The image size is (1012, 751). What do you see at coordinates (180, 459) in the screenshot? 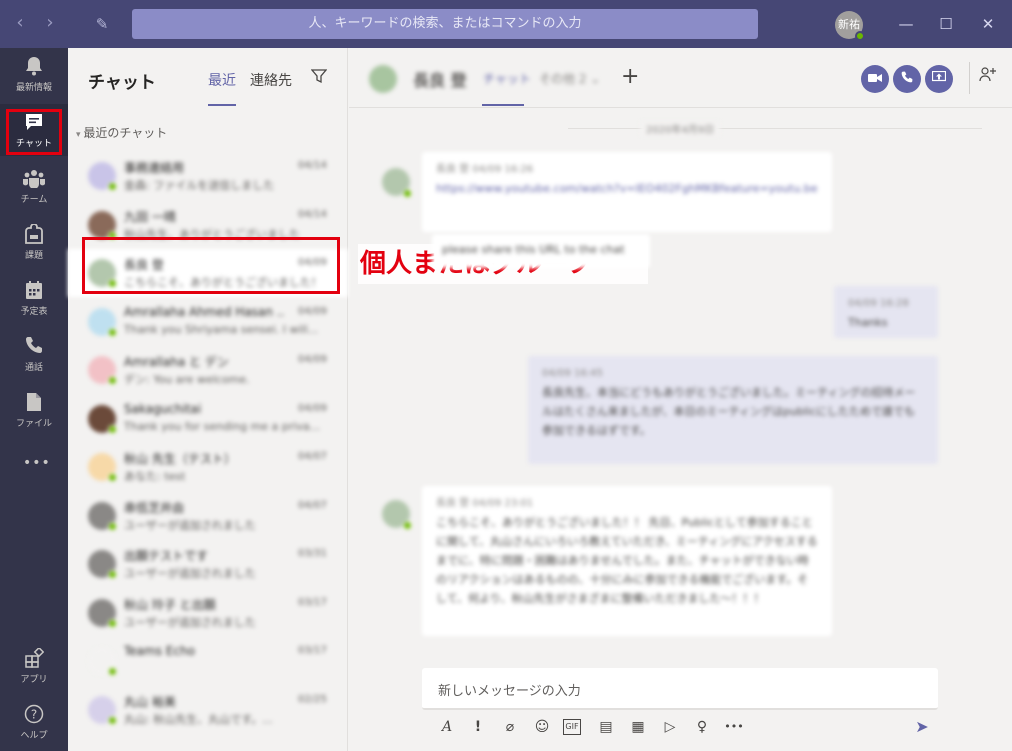
I see `chat-name: 秋山 先生（テスト）` at bounding box center [180, 459].